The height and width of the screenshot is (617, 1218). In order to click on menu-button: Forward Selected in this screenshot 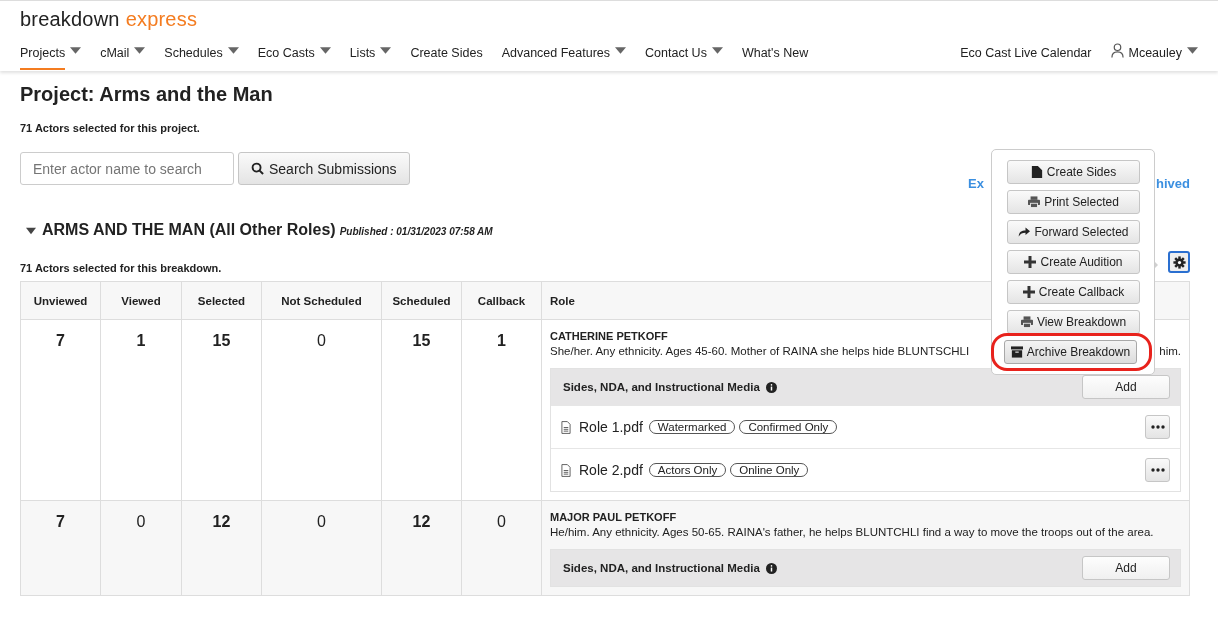, I will do `click(1073, 232)`.